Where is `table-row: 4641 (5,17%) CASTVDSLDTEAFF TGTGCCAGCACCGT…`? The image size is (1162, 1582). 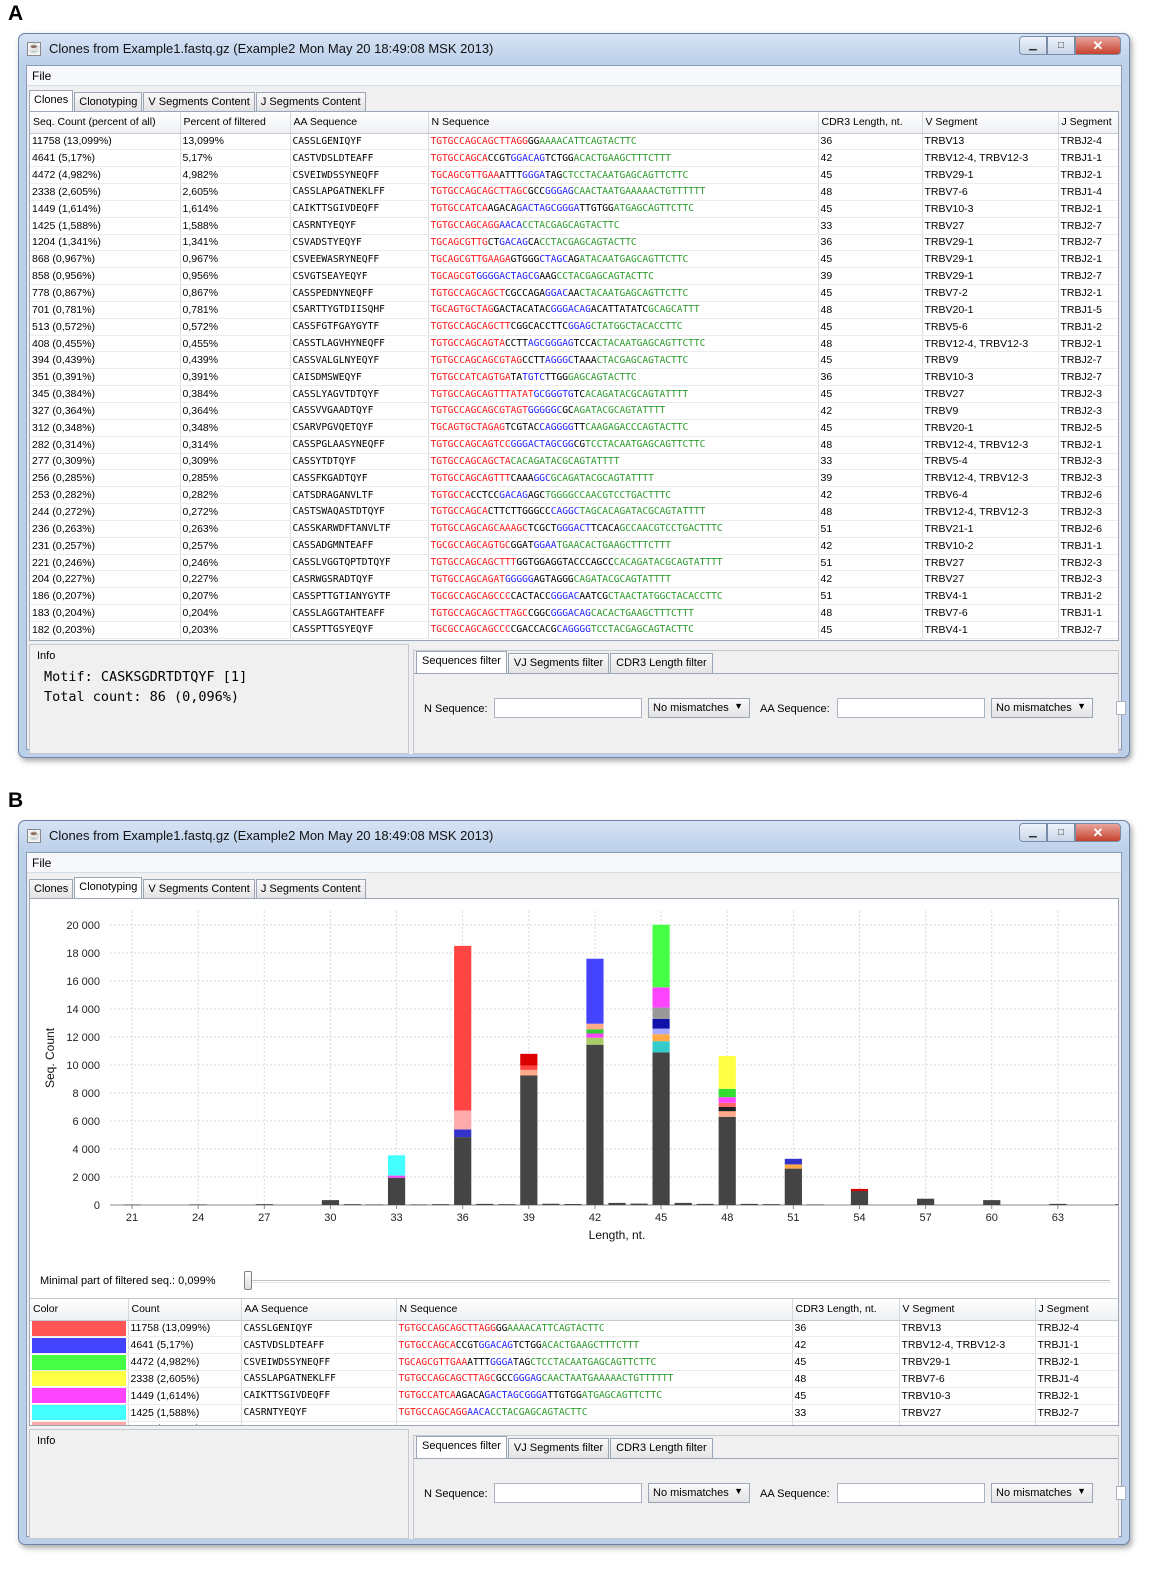
table-row: 4641 (5,17%) CASTVDSLDTEAFF TGTGCCAGCACCGT… is located at coordinates (574, 1345).